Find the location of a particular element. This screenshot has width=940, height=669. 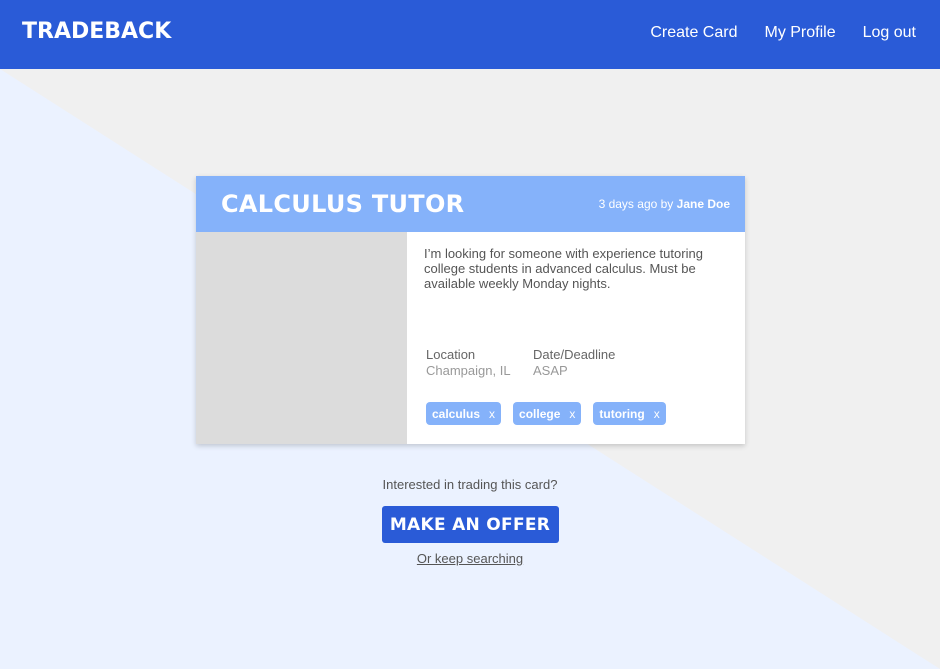

tag-label: tutoring is located at coordinates (622, 413).